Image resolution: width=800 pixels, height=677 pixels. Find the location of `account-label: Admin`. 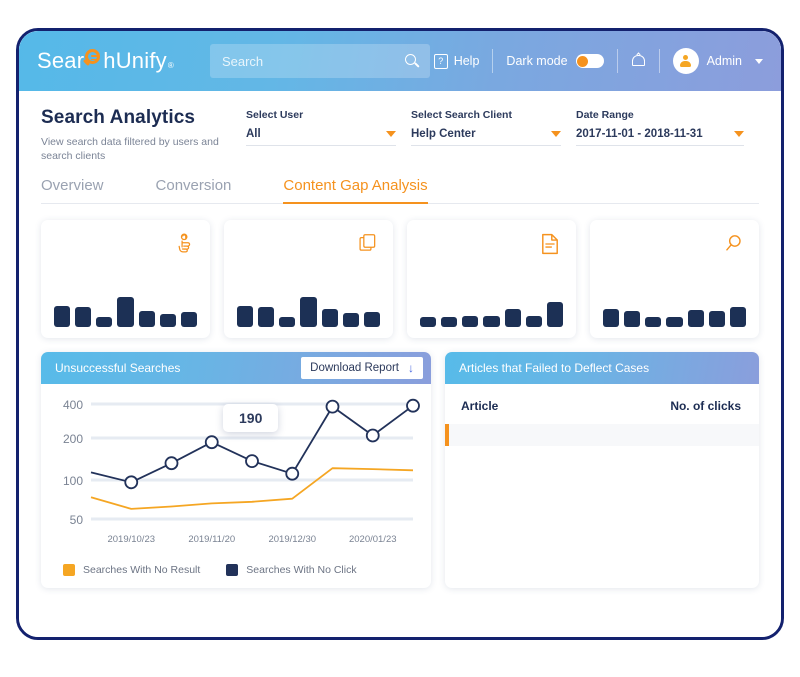

account-label: Admin is located at coordinates (724, 61).